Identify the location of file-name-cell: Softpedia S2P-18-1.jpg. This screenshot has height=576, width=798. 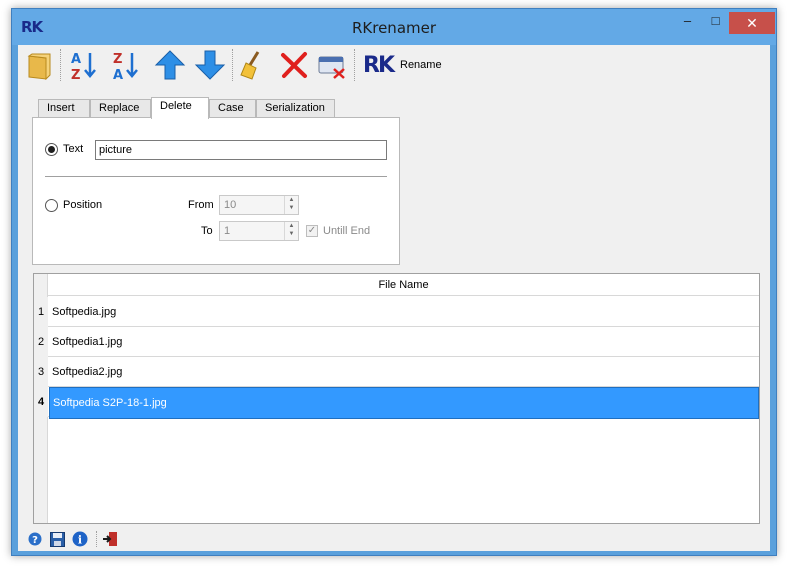
(404, 403).